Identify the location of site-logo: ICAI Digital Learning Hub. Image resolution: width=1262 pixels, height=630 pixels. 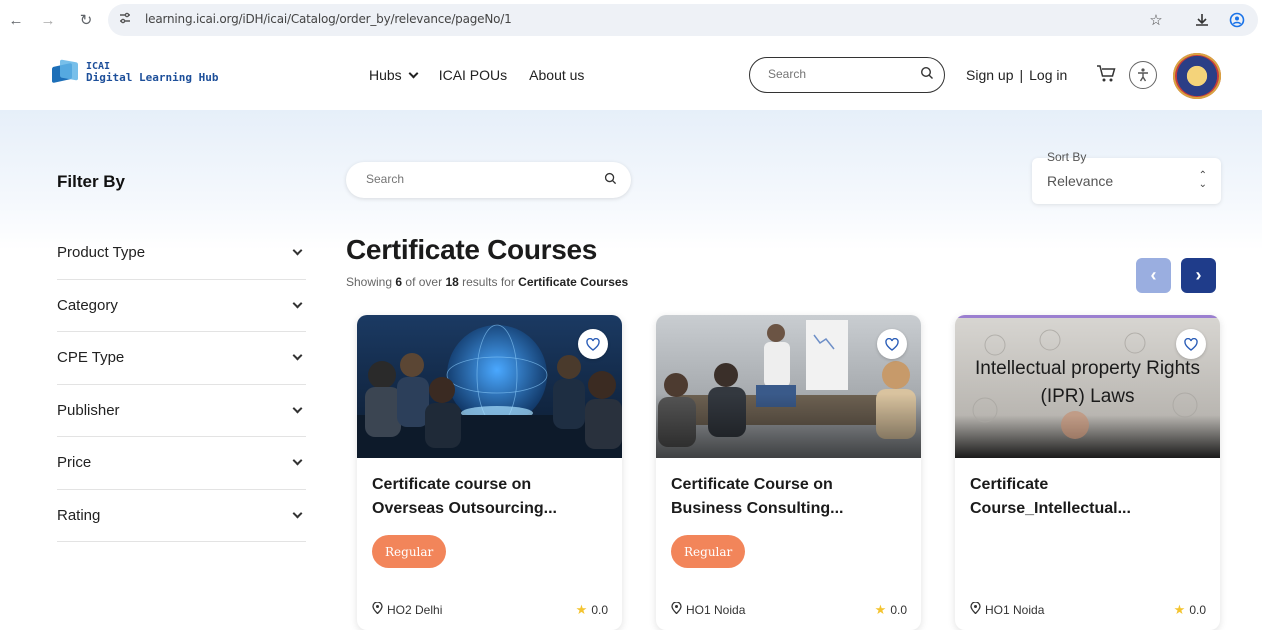
(135, 72).